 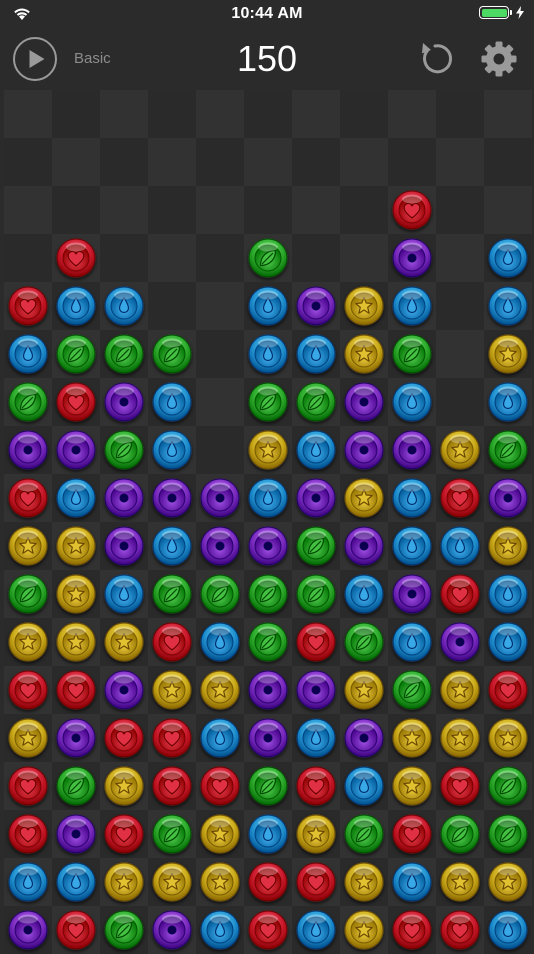 What do you see at coordinates (499, 59) in the screenshot?
I see `settings-button` at bounding box center [499, 59].